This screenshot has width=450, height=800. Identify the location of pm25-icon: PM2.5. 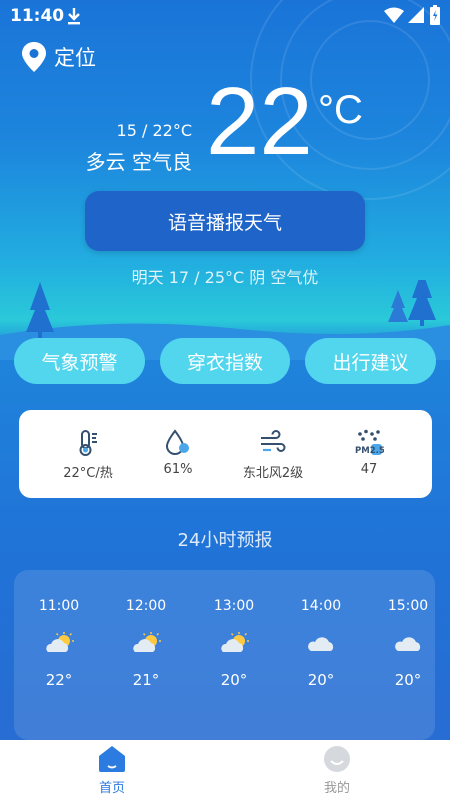
(369, 442).